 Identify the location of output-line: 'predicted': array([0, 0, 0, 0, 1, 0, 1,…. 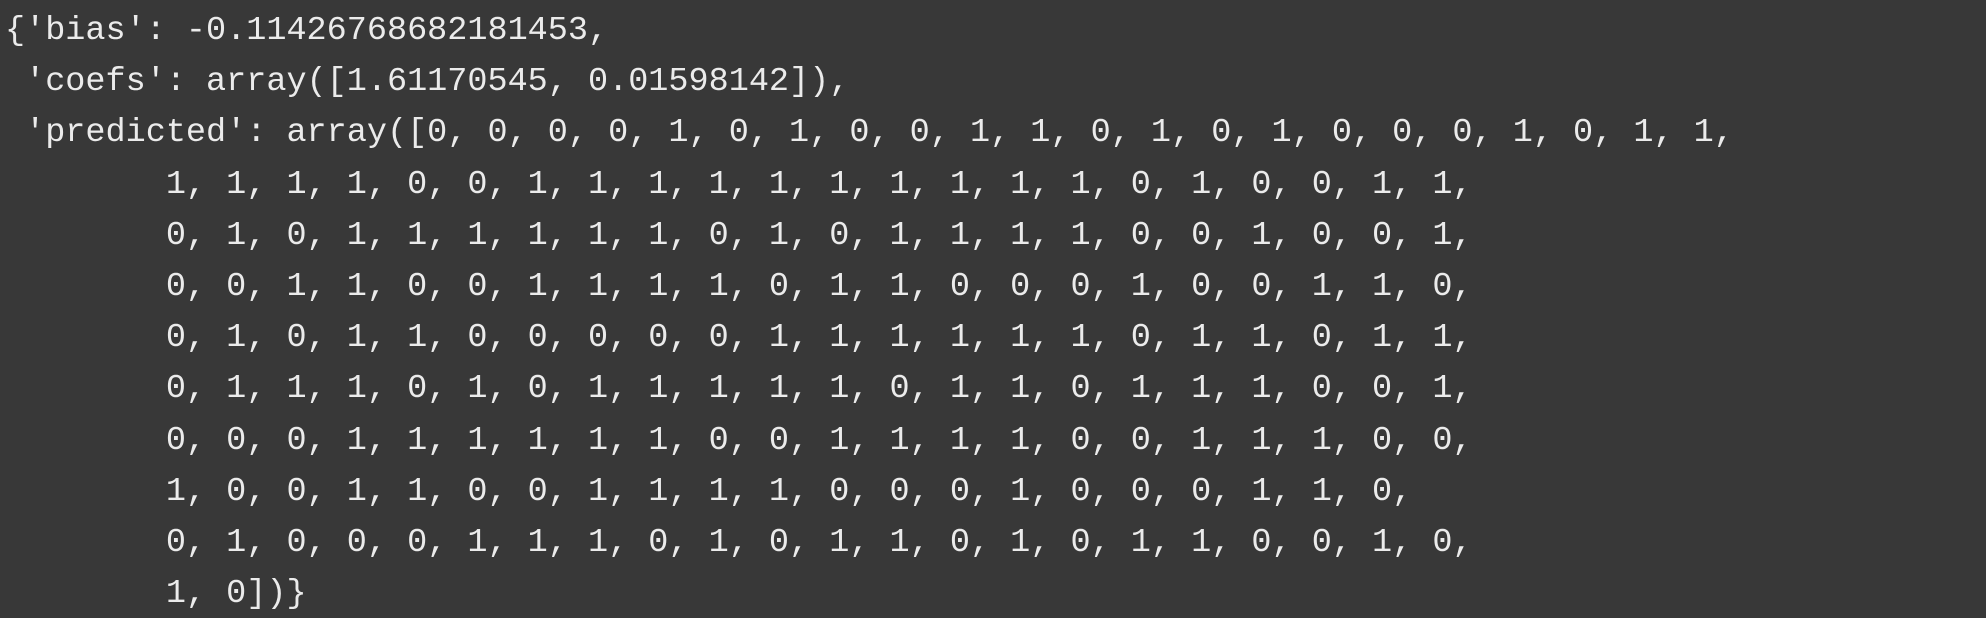
(869, 133).